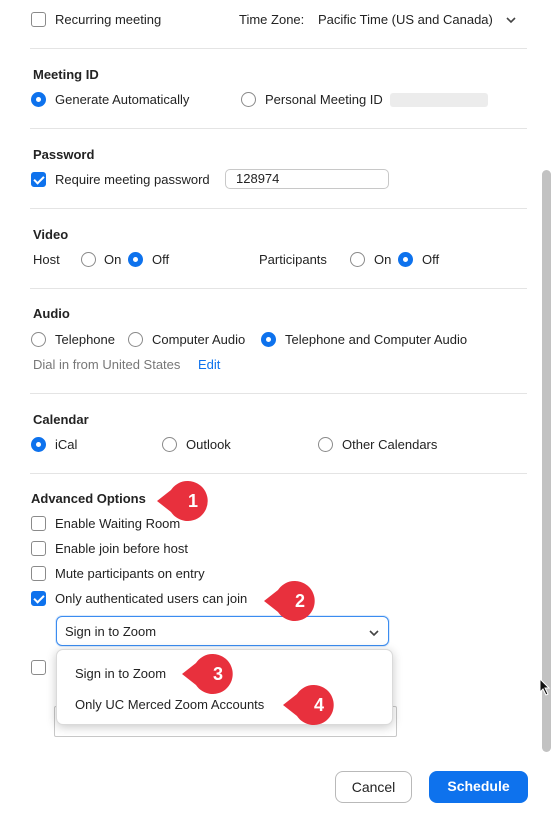 This screenshot has height=826, width=560. What do you see at coordinates (113, 259) in the screenshot?
I see `host-video-on-label: On` at bounding box center [113, 259].